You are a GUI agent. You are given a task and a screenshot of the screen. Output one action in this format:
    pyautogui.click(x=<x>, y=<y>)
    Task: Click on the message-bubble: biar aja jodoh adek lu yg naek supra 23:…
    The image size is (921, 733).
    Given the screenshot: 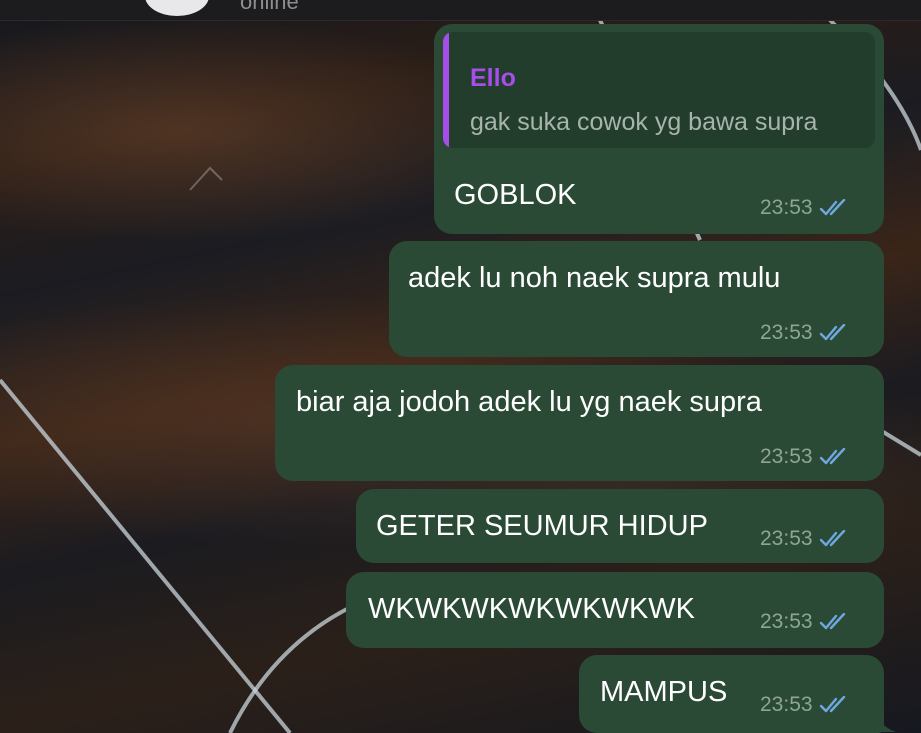 What is the action you would take?
    pyautogui.click(x=579, y=423)
    